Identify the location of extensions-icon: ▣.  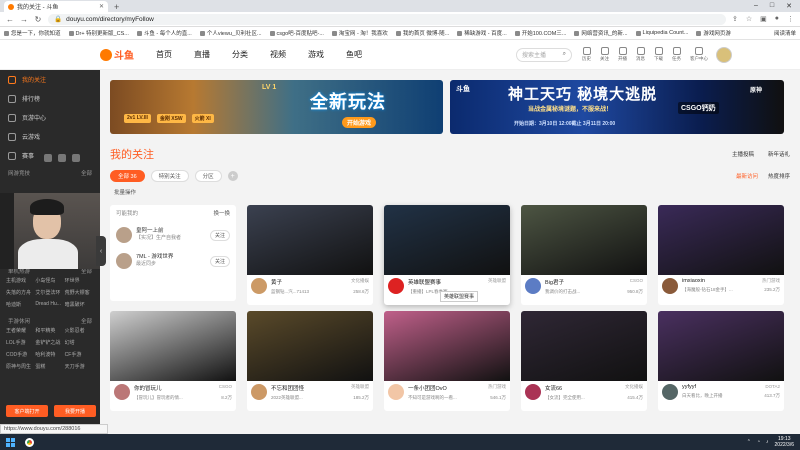
(763, 19).